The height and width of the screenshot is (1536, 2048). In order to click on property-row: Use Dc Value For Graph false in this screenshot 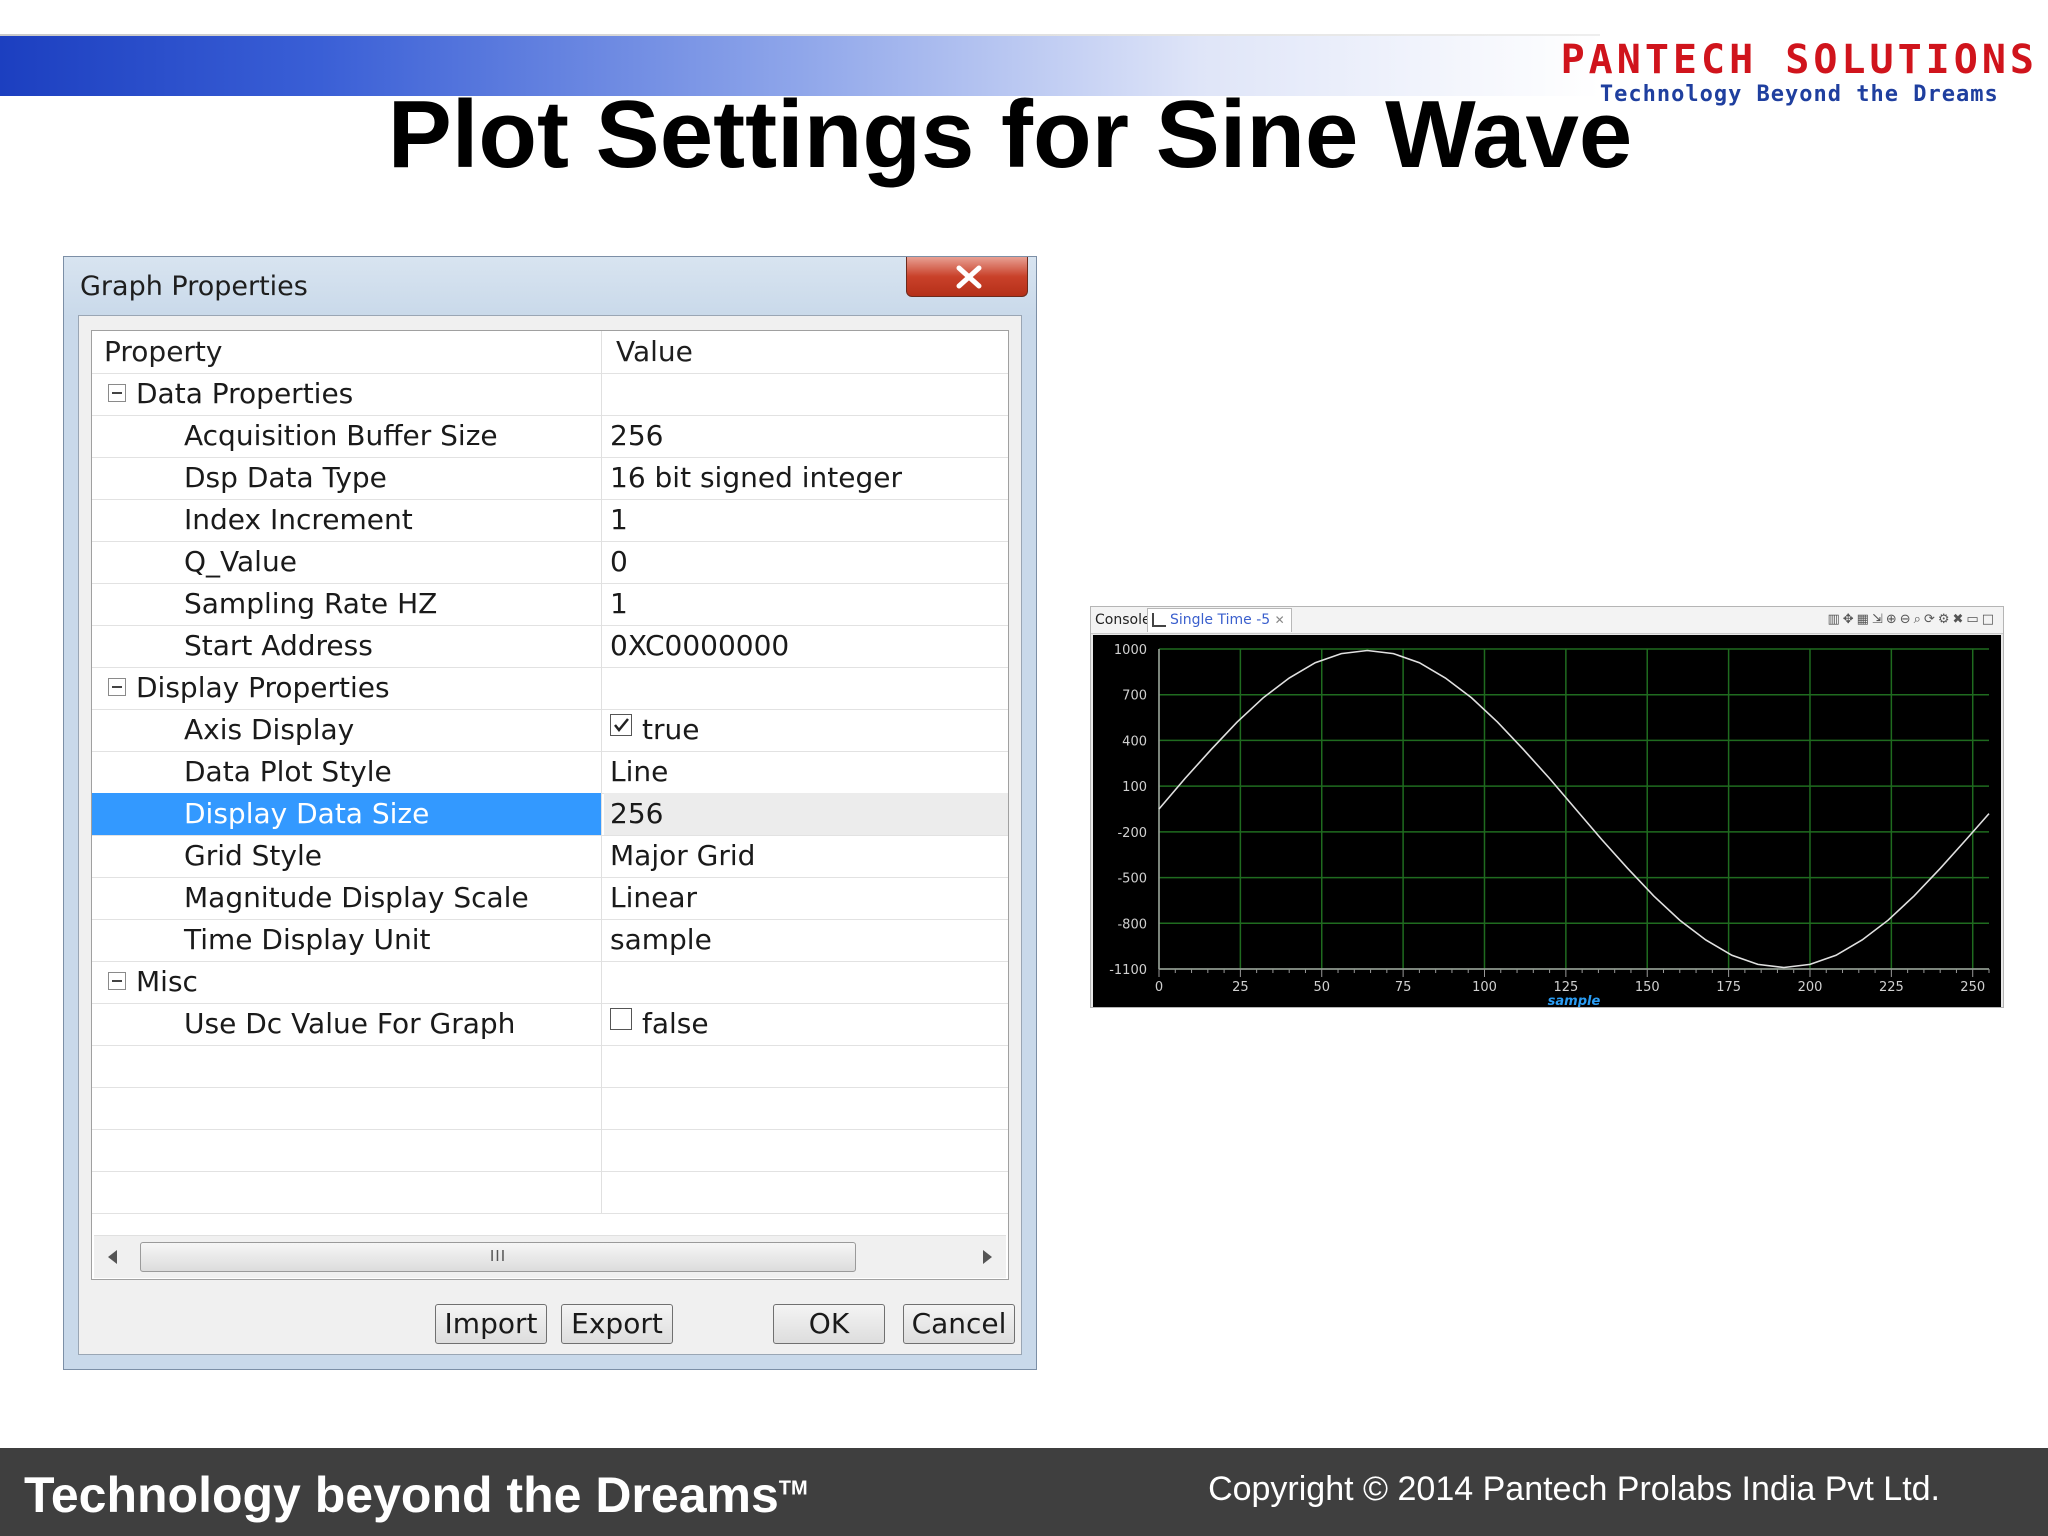, I will do `click(550, 1024)`.